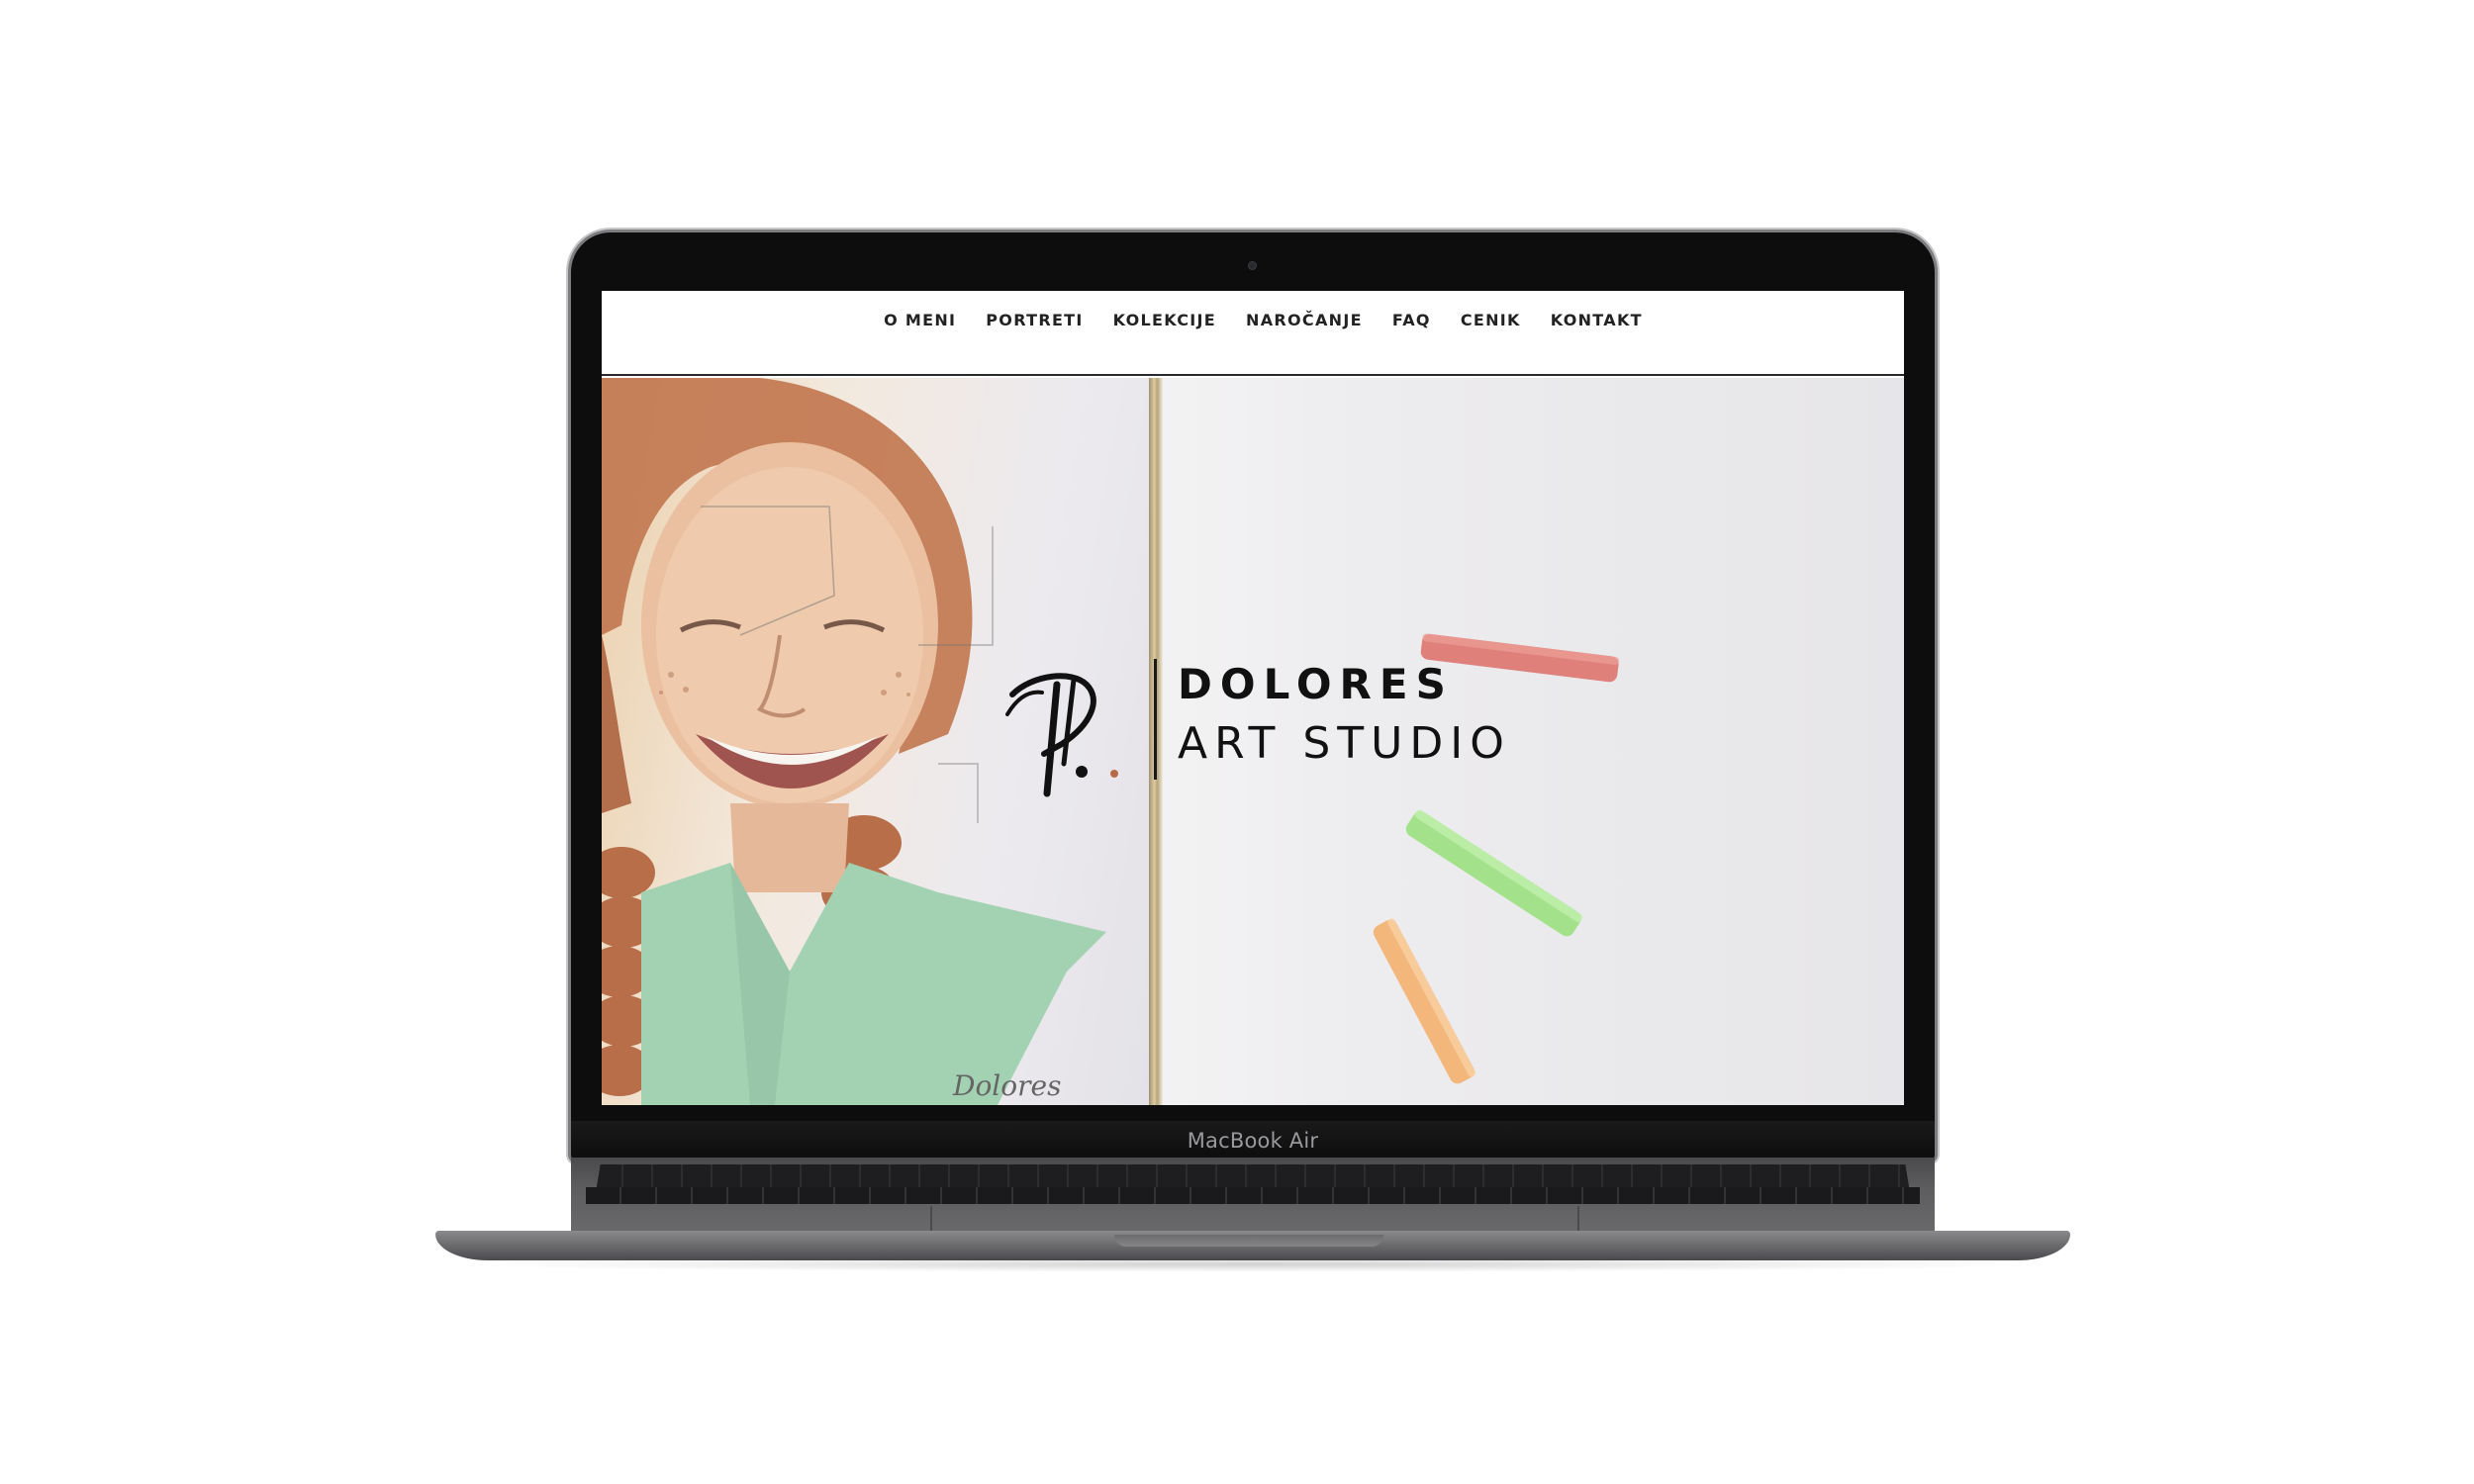 This screenshot has width=2474, height=1484. Describe the element at coordinates (1345, 743) in the screenshot. I see `logo-subtitle: ART STUDIO` at that location.